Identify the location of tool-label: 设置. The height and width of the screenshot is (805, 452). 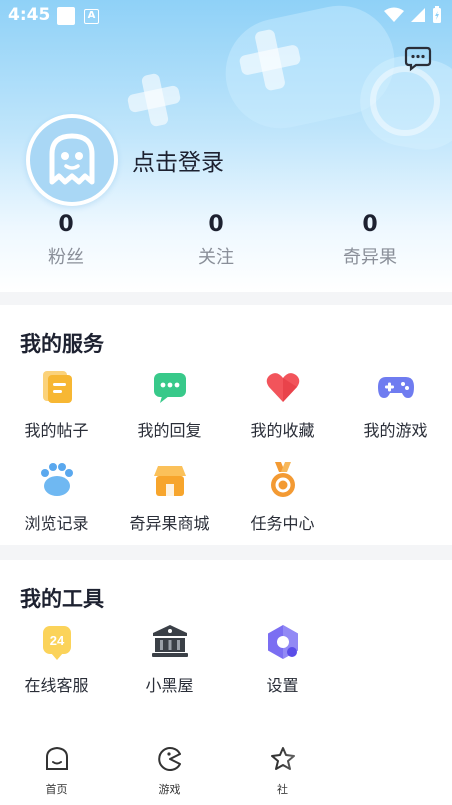
(282, 685).